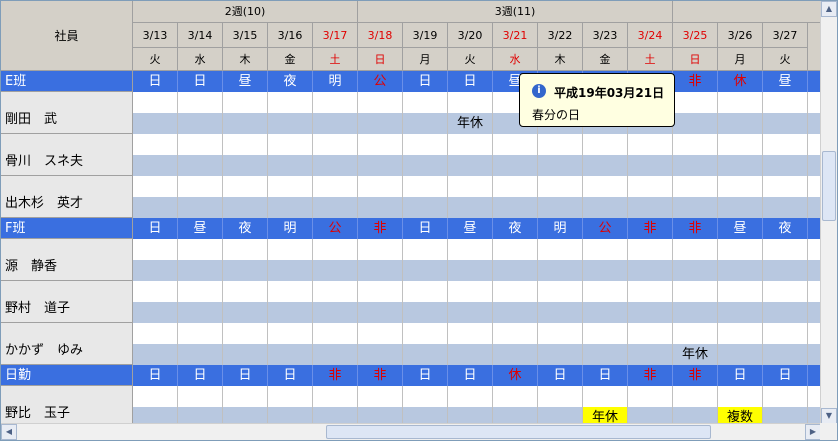  What do you see at coordinates (829, 186) in the screenshot?
I see `vertical-scroll-thumb` at bounding box center [829, 186].